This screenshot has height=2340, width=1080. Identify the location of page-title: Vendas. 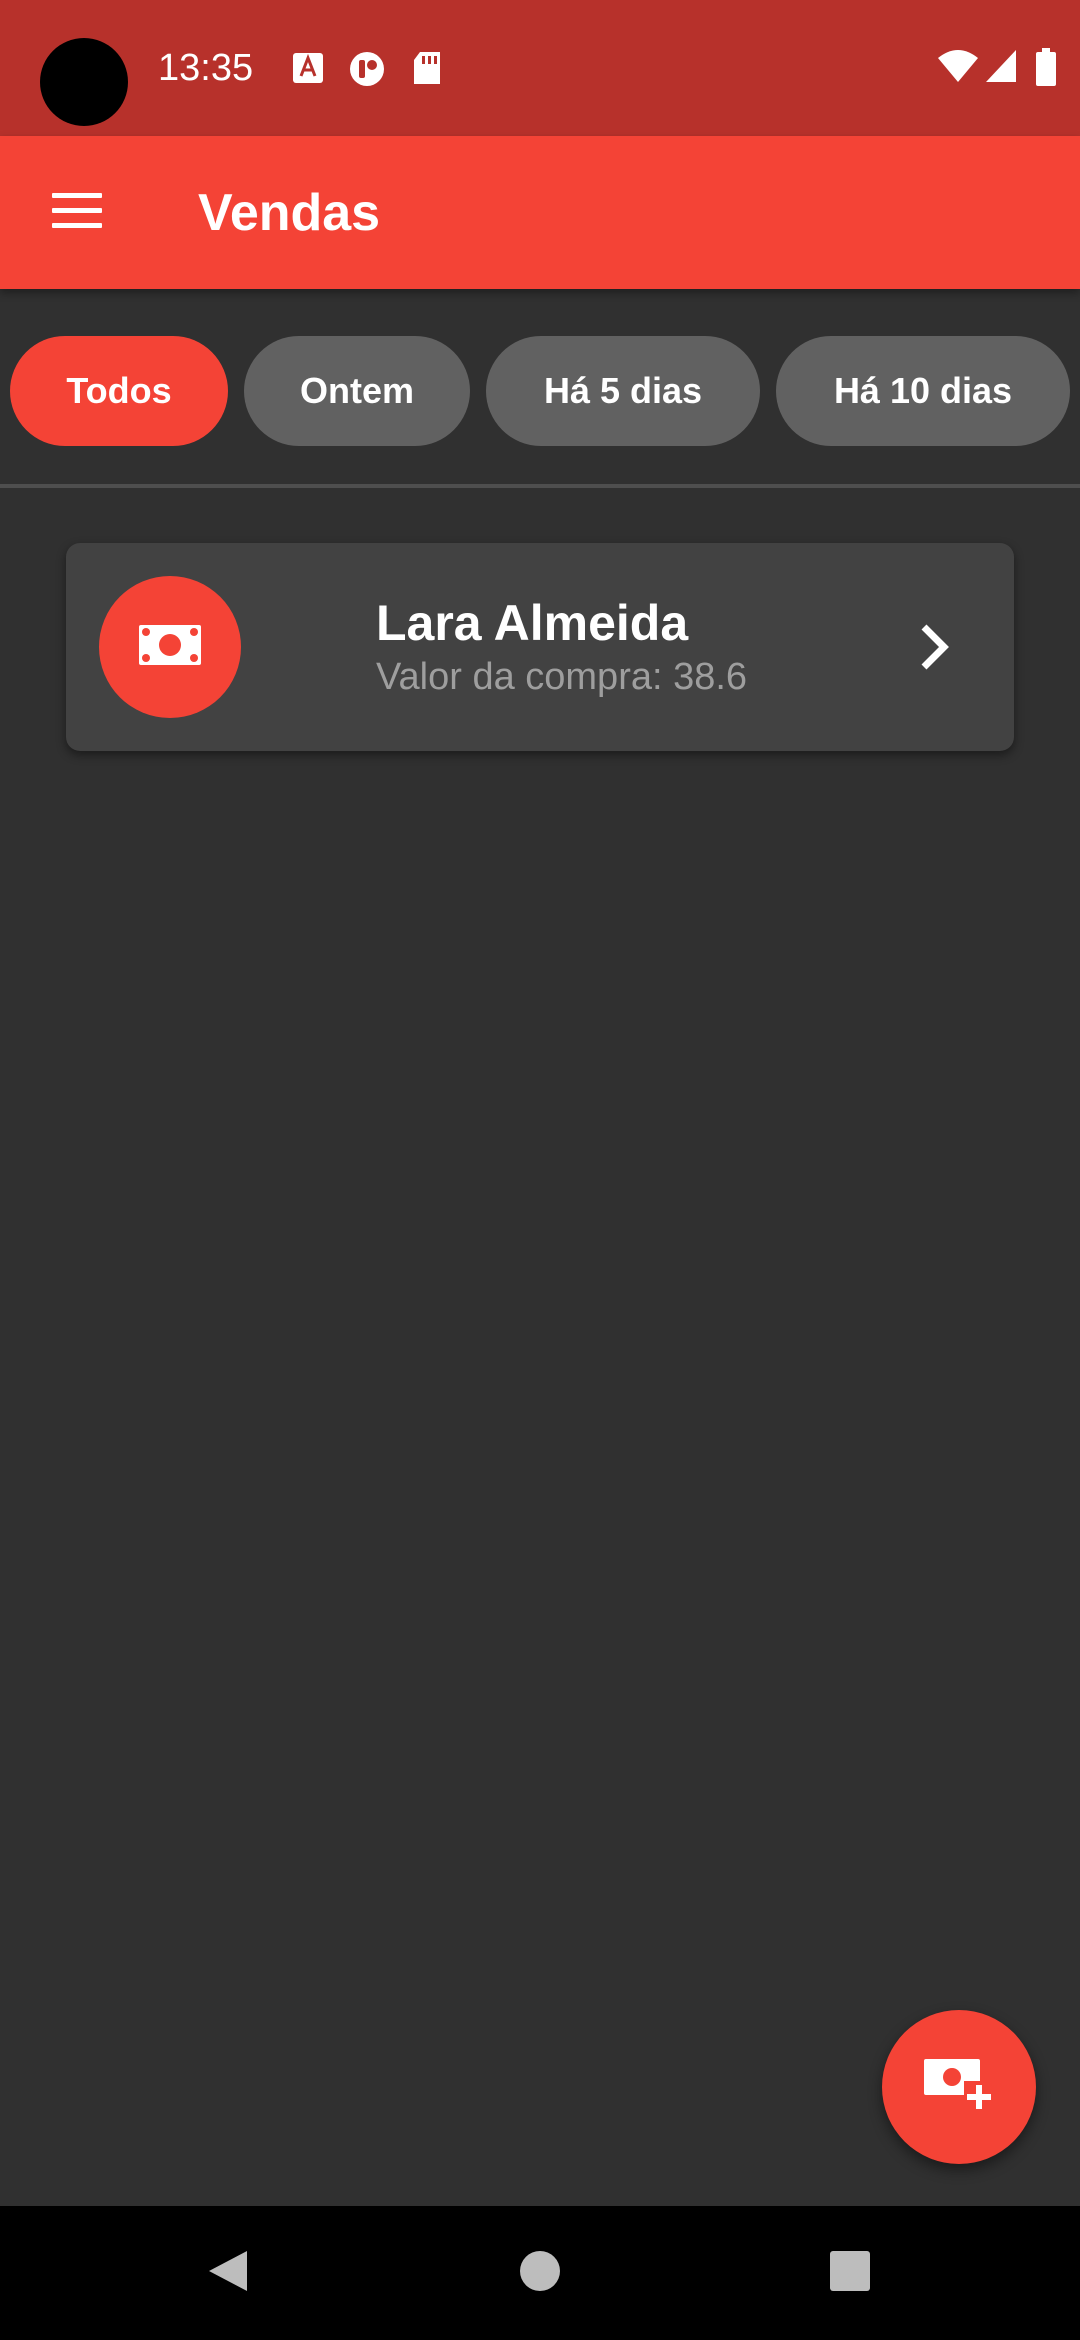
(289, 213).